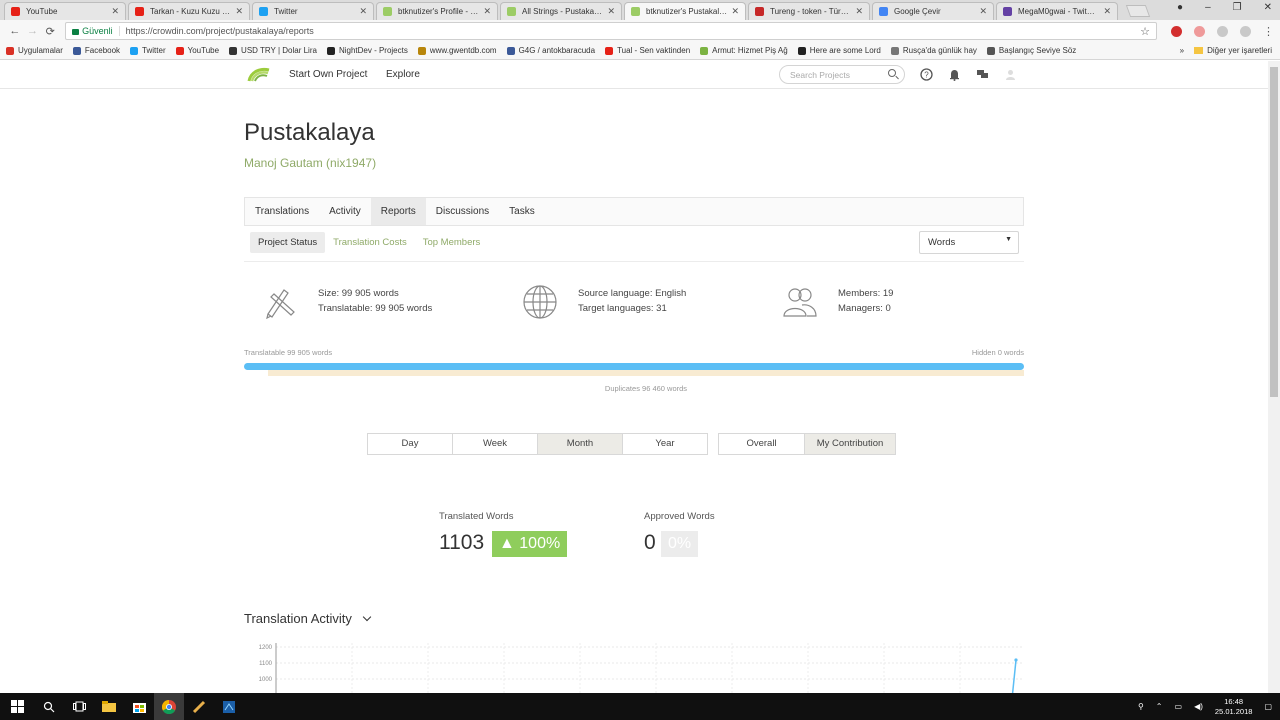  What do you see at coordinates (65, 11) in the screenshot?
I see `browser-tab: YouTube ✕` at bounding box center [65, 11].